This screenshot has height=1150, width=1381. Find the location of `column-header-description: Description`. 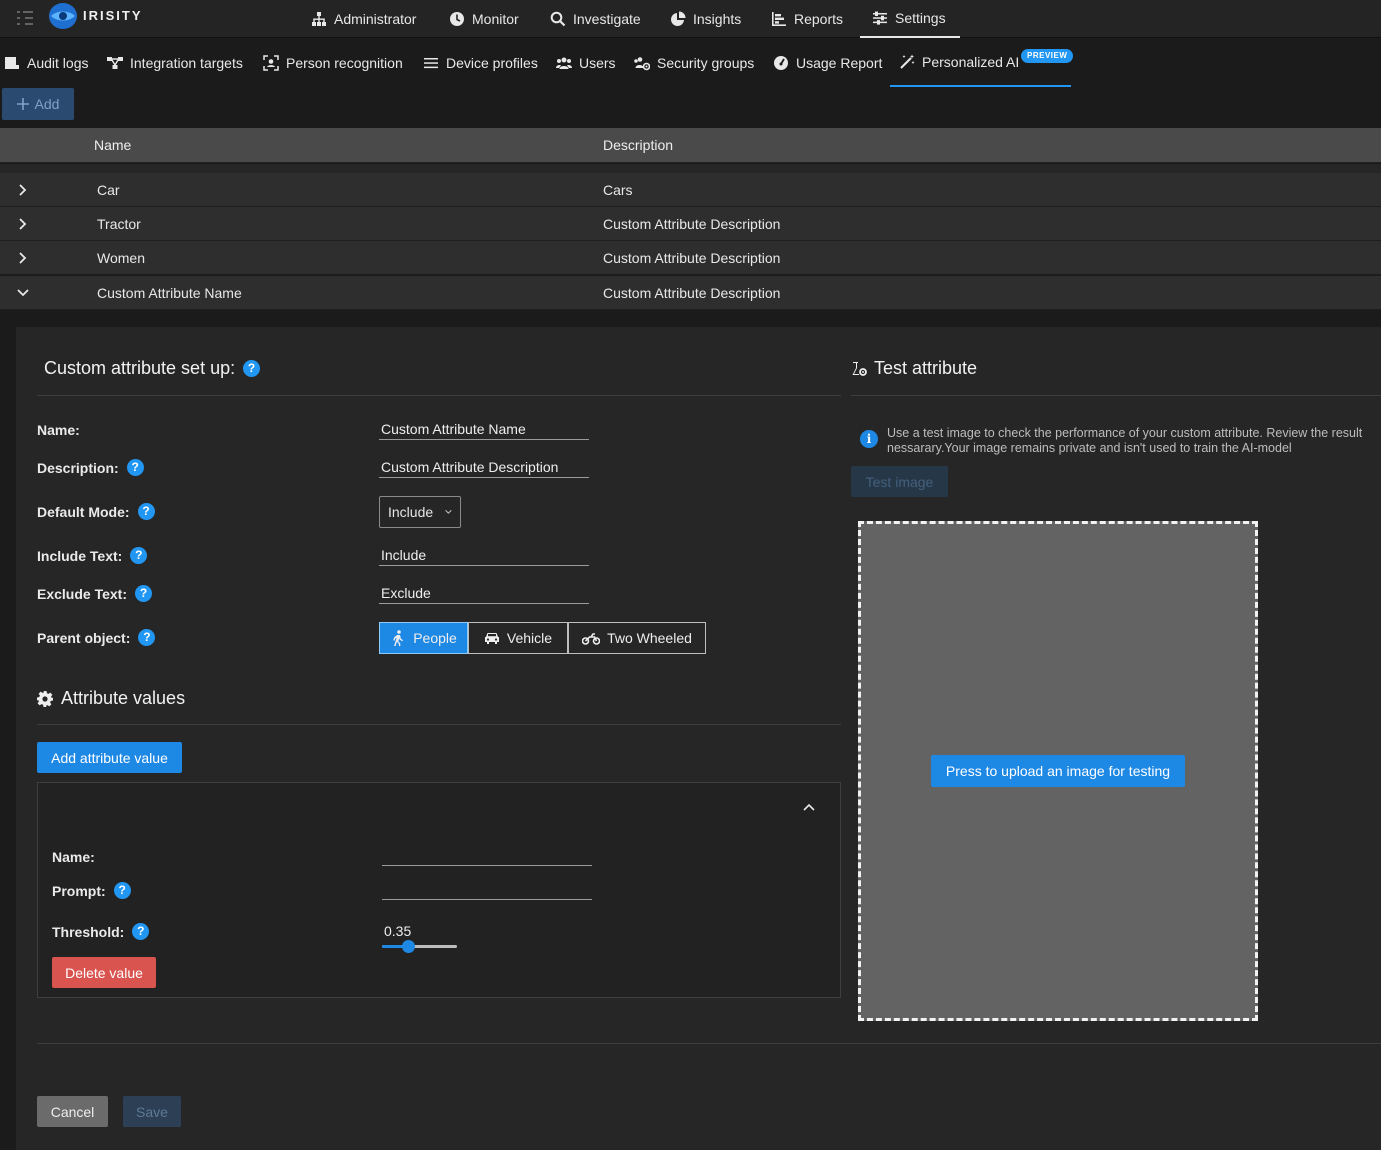

column-header-description: Description is located at coordinates (638, 145).